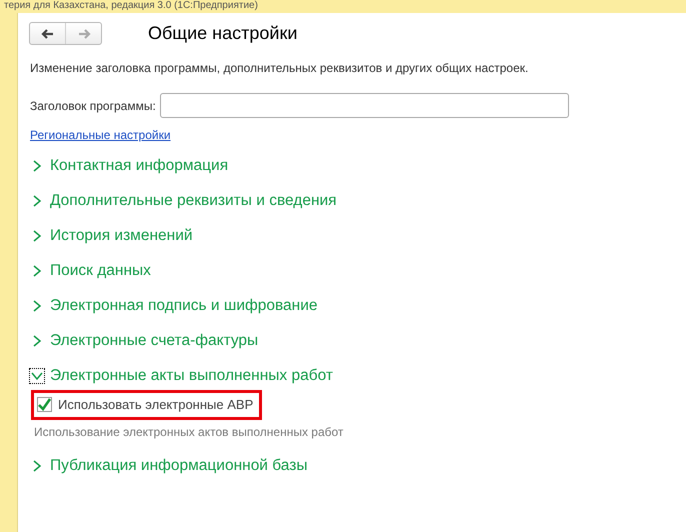  Describe the element at coordinates (169, 466) in the screenshot. I see `section-header: Публикация информационной базы` at that location.